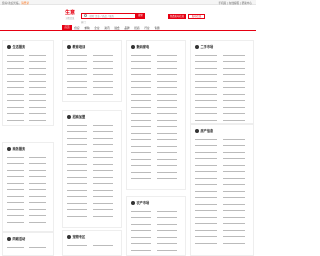  Describe the element at coordinates (177, 16) in the screenshot. I see `post-free-button: 免费发布信息` at that location.